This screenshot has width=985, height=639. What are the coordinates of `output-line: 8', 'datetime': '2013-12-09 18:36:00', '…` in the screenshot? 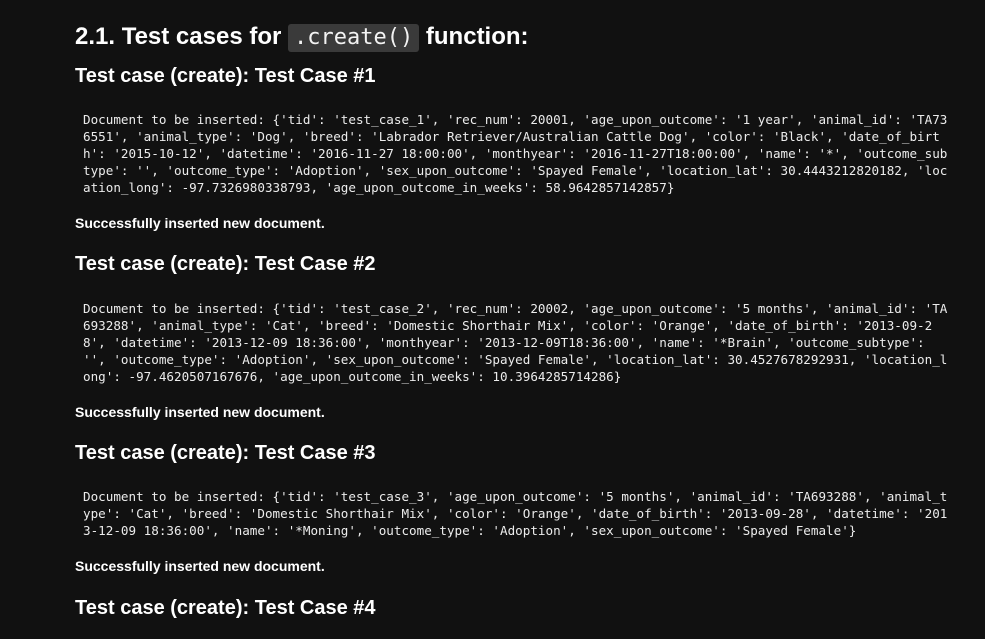 It's located at (504, 342).